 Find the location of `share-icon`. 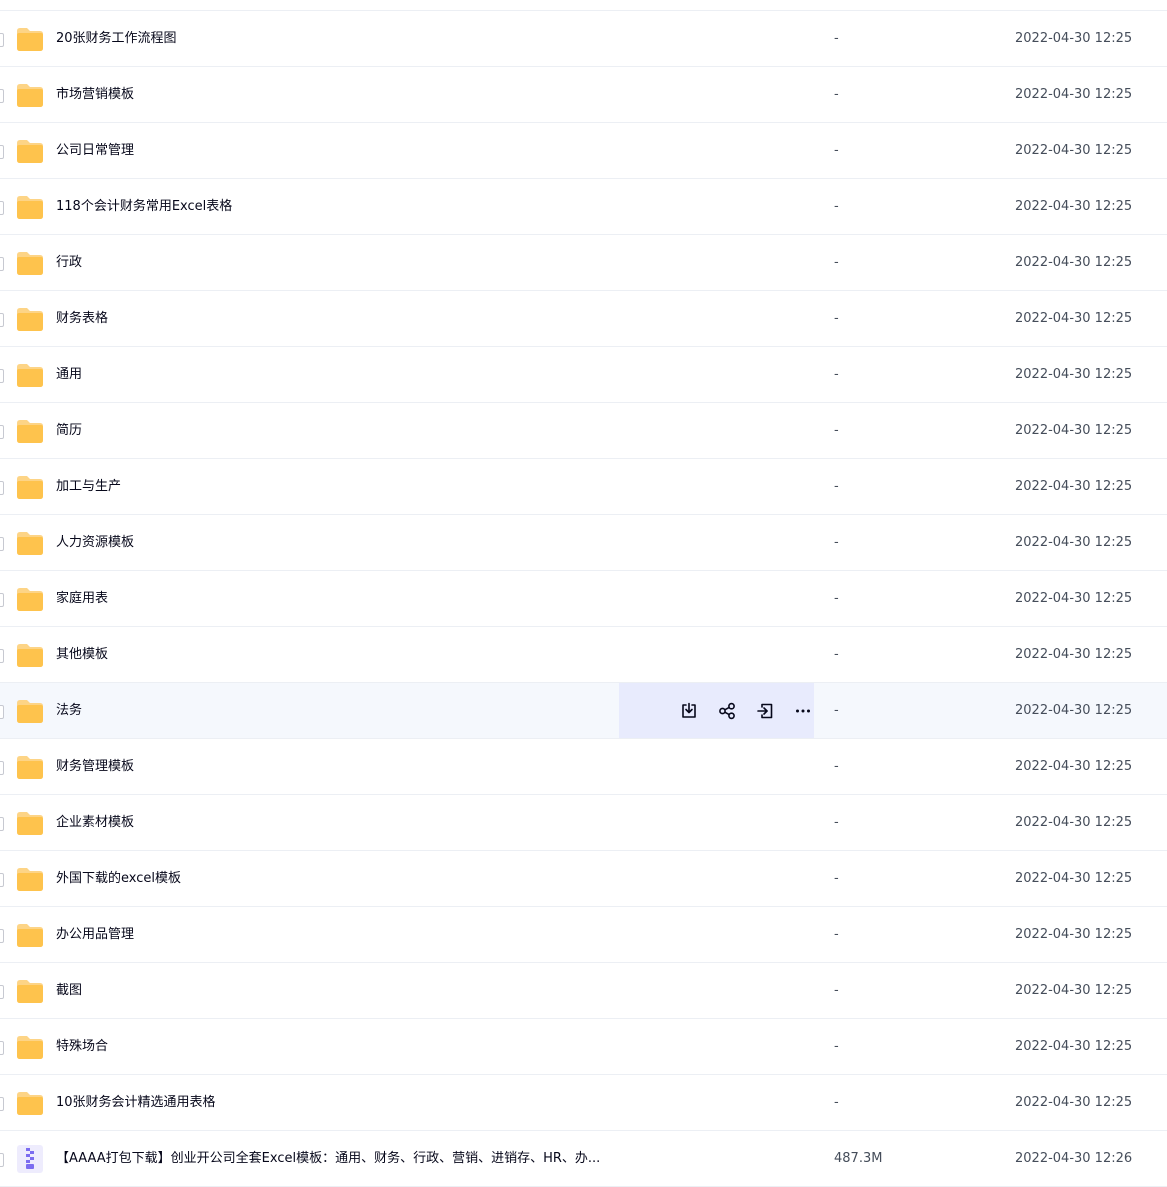

share-icon is located at coordinates (727, 711).